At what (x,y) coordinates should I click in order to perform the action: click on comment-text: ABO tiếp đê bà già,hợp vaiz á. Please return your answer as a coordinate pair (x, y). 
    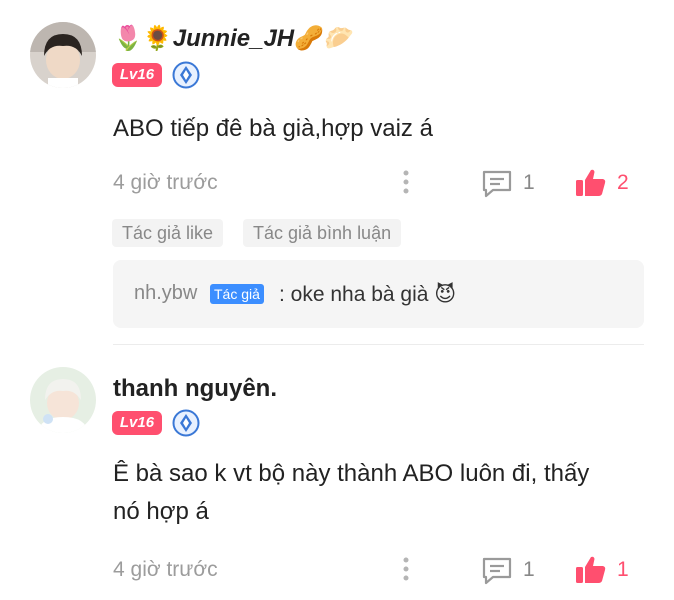
    Looking at the image, I should click on (273, 128).